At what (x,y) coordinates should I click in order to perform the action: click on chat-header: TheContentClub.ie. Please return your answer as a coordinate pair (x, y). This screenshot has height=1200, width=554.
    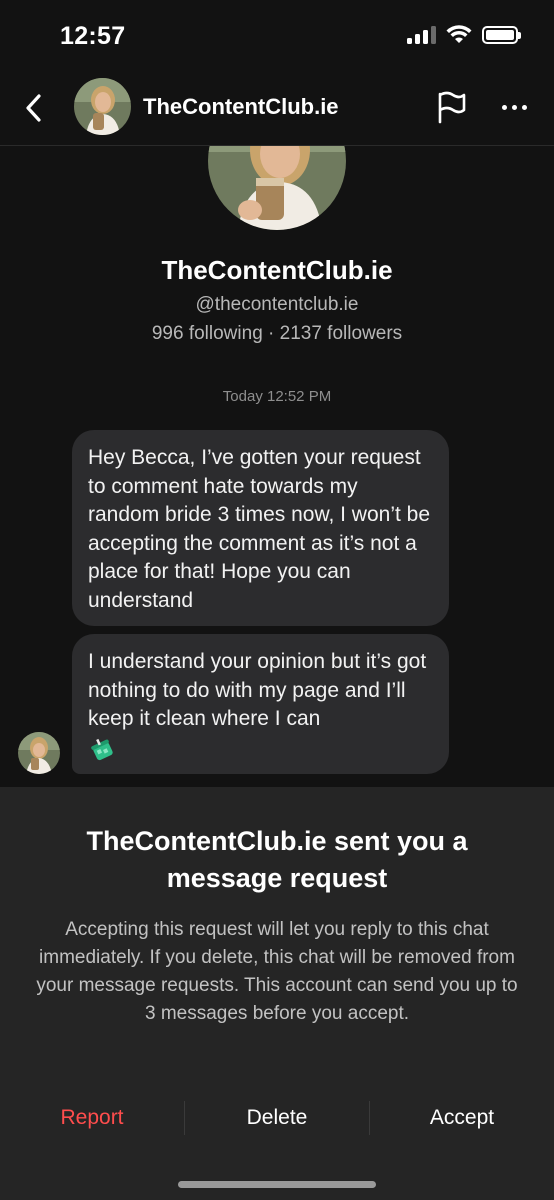
    Looking at the image, I should click on (277, 110).